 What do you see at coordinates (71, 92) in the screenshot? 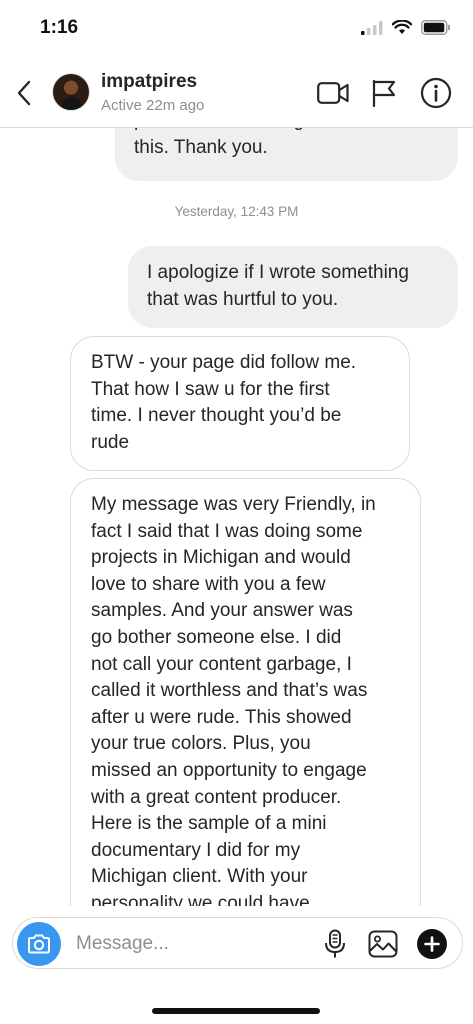
I see `avatar` at bounding box center [71, 92].